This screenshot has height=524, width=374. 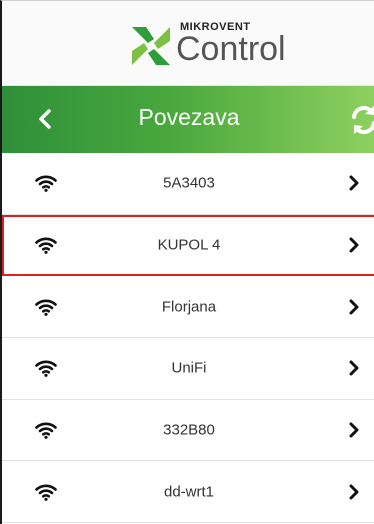 I want to click on header-bar: Povezava, so click(x=188, y=119).